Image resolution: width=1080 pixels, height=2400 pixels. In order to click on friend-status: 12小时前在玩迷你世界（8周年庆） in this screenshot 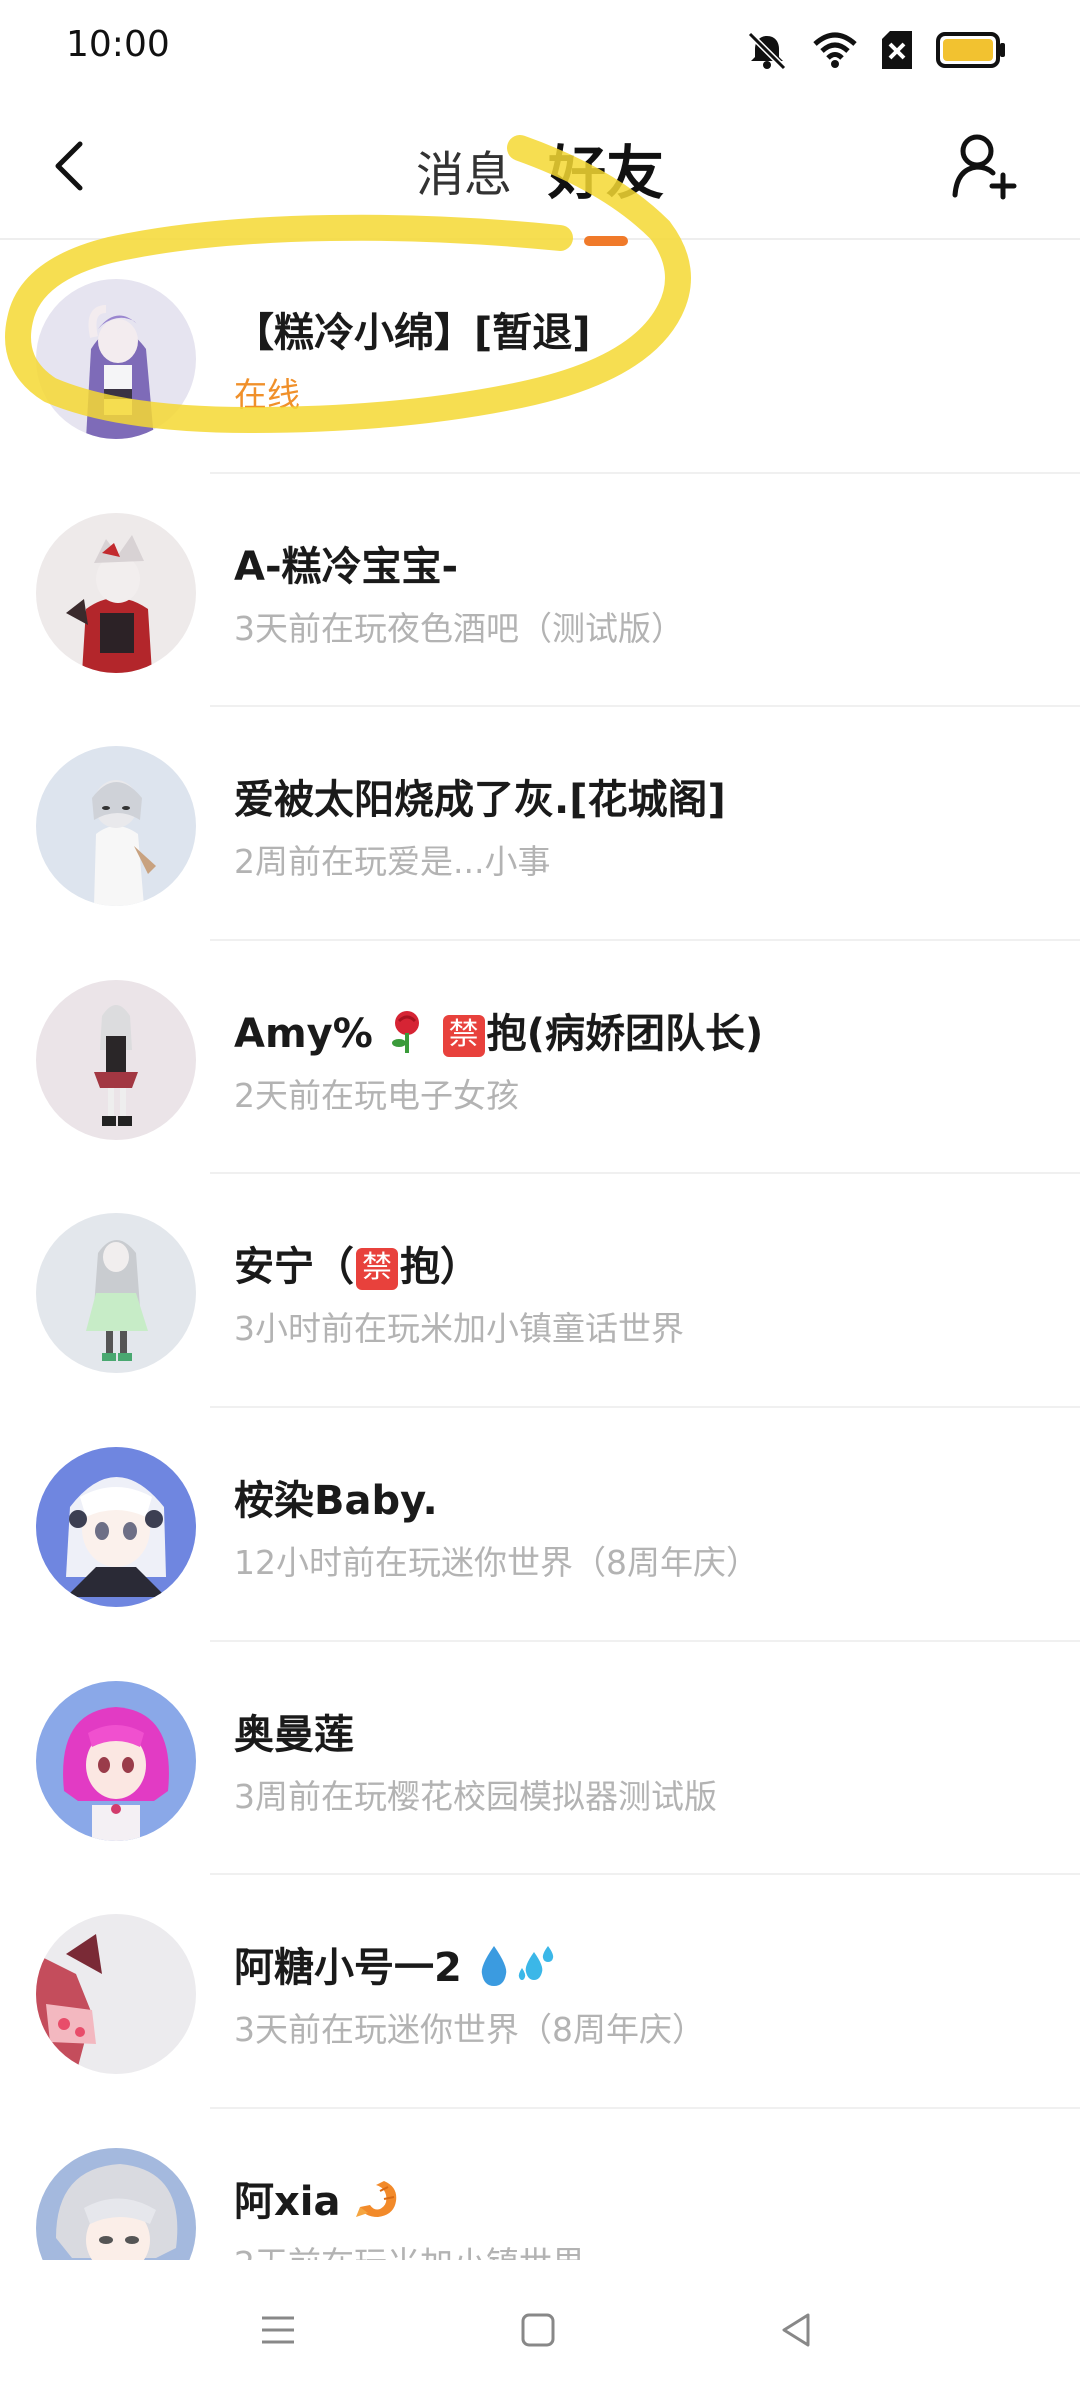, I will do `click(496, 1562)`.